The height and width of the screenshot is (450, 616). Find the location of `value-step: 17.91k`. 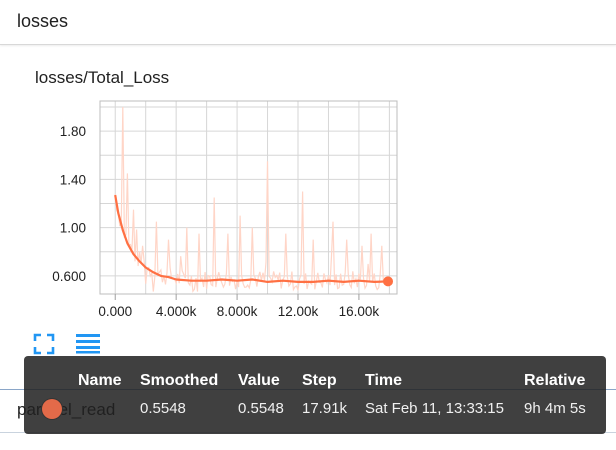

value-step: 17.91k is located at coordinates (325, 408).